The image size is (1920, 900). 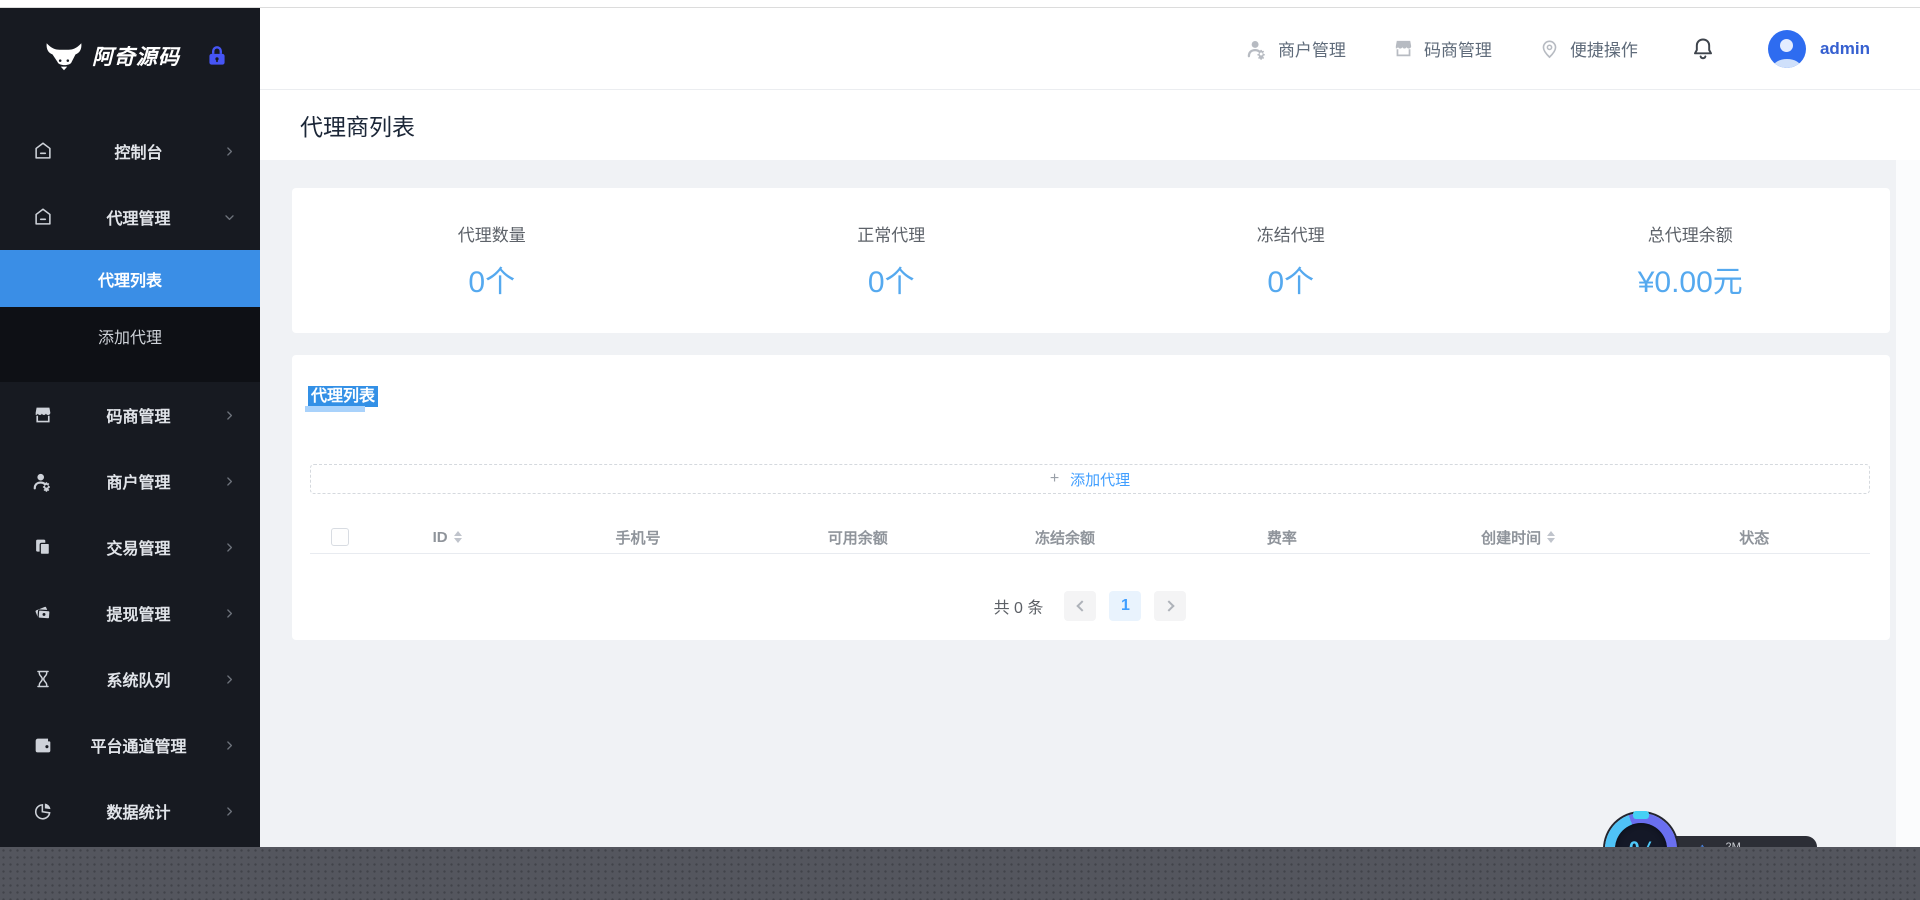 What do you see at coordinates (1290, 235) in the screenshot?
I see `stat-label: 冻结代理` at bounding box center [1290, 235].